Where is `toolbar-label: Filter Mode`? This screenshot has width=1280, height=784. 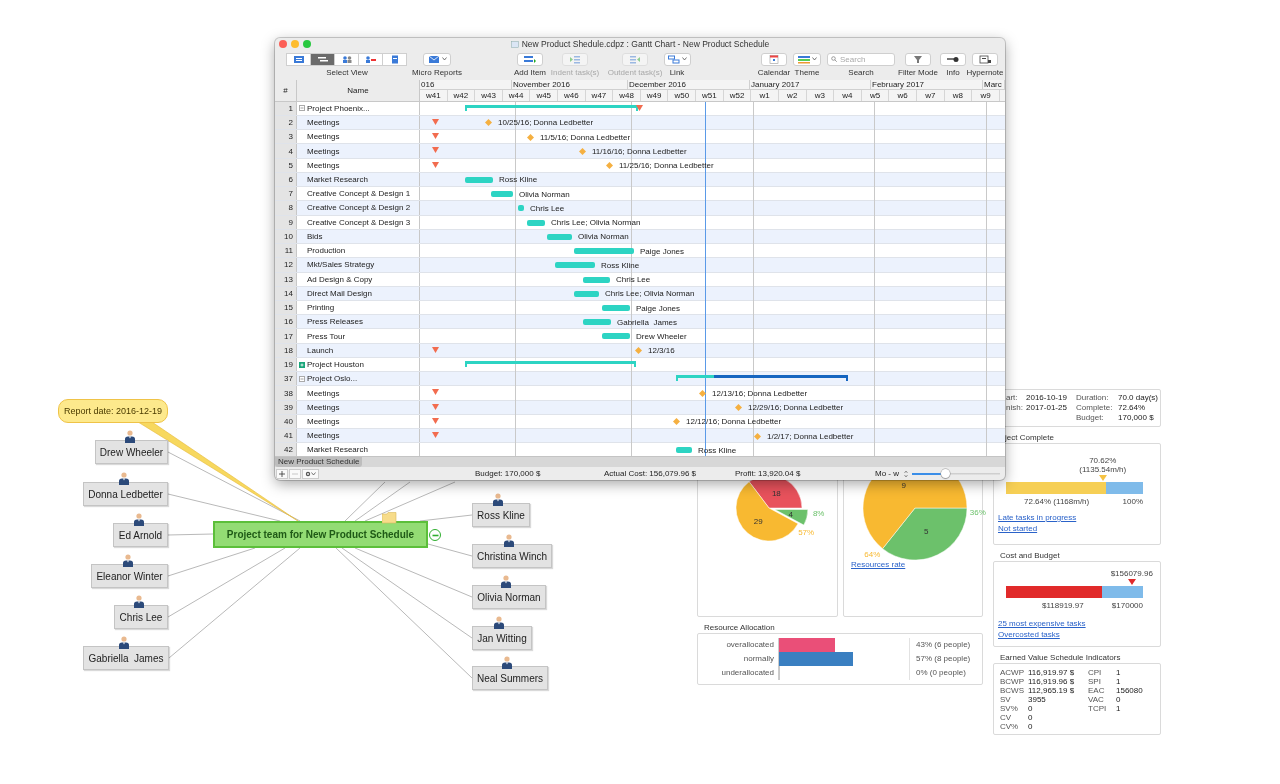 toolbar-label: Filter Mode is located at coordinates (918, 72).